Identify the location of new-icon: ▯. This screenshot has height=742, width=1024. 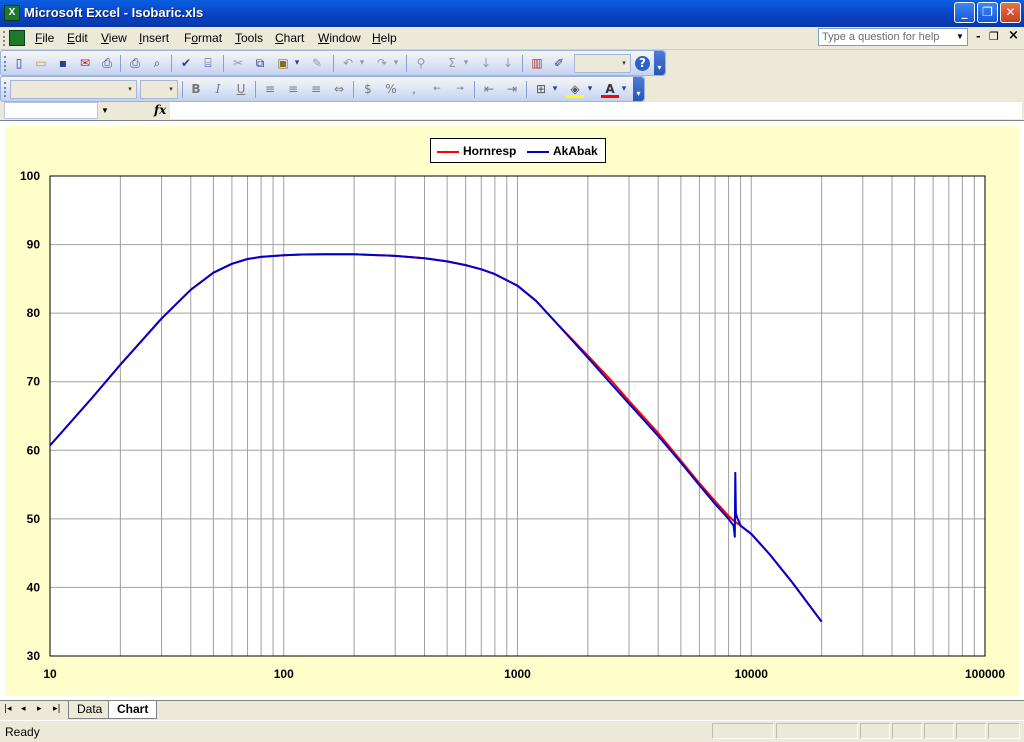
(19, 63).